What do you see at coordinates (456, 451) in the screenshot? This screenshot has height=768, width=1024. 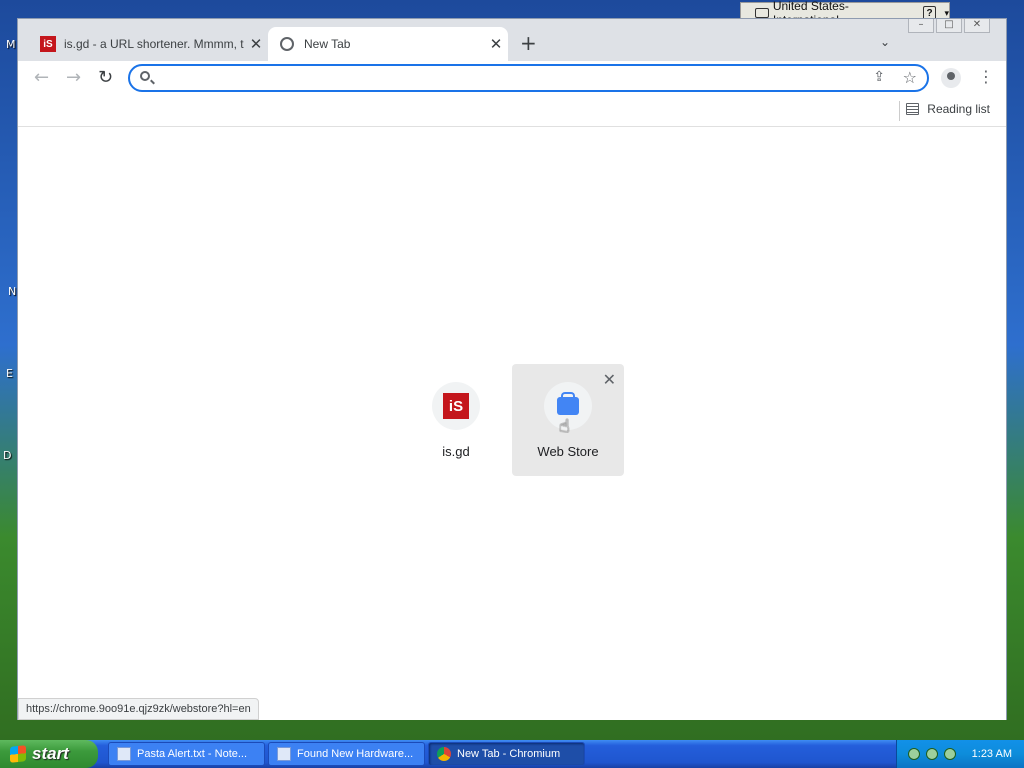 I see `shortcut-label: is.gd` at bounding box center [456, 451].